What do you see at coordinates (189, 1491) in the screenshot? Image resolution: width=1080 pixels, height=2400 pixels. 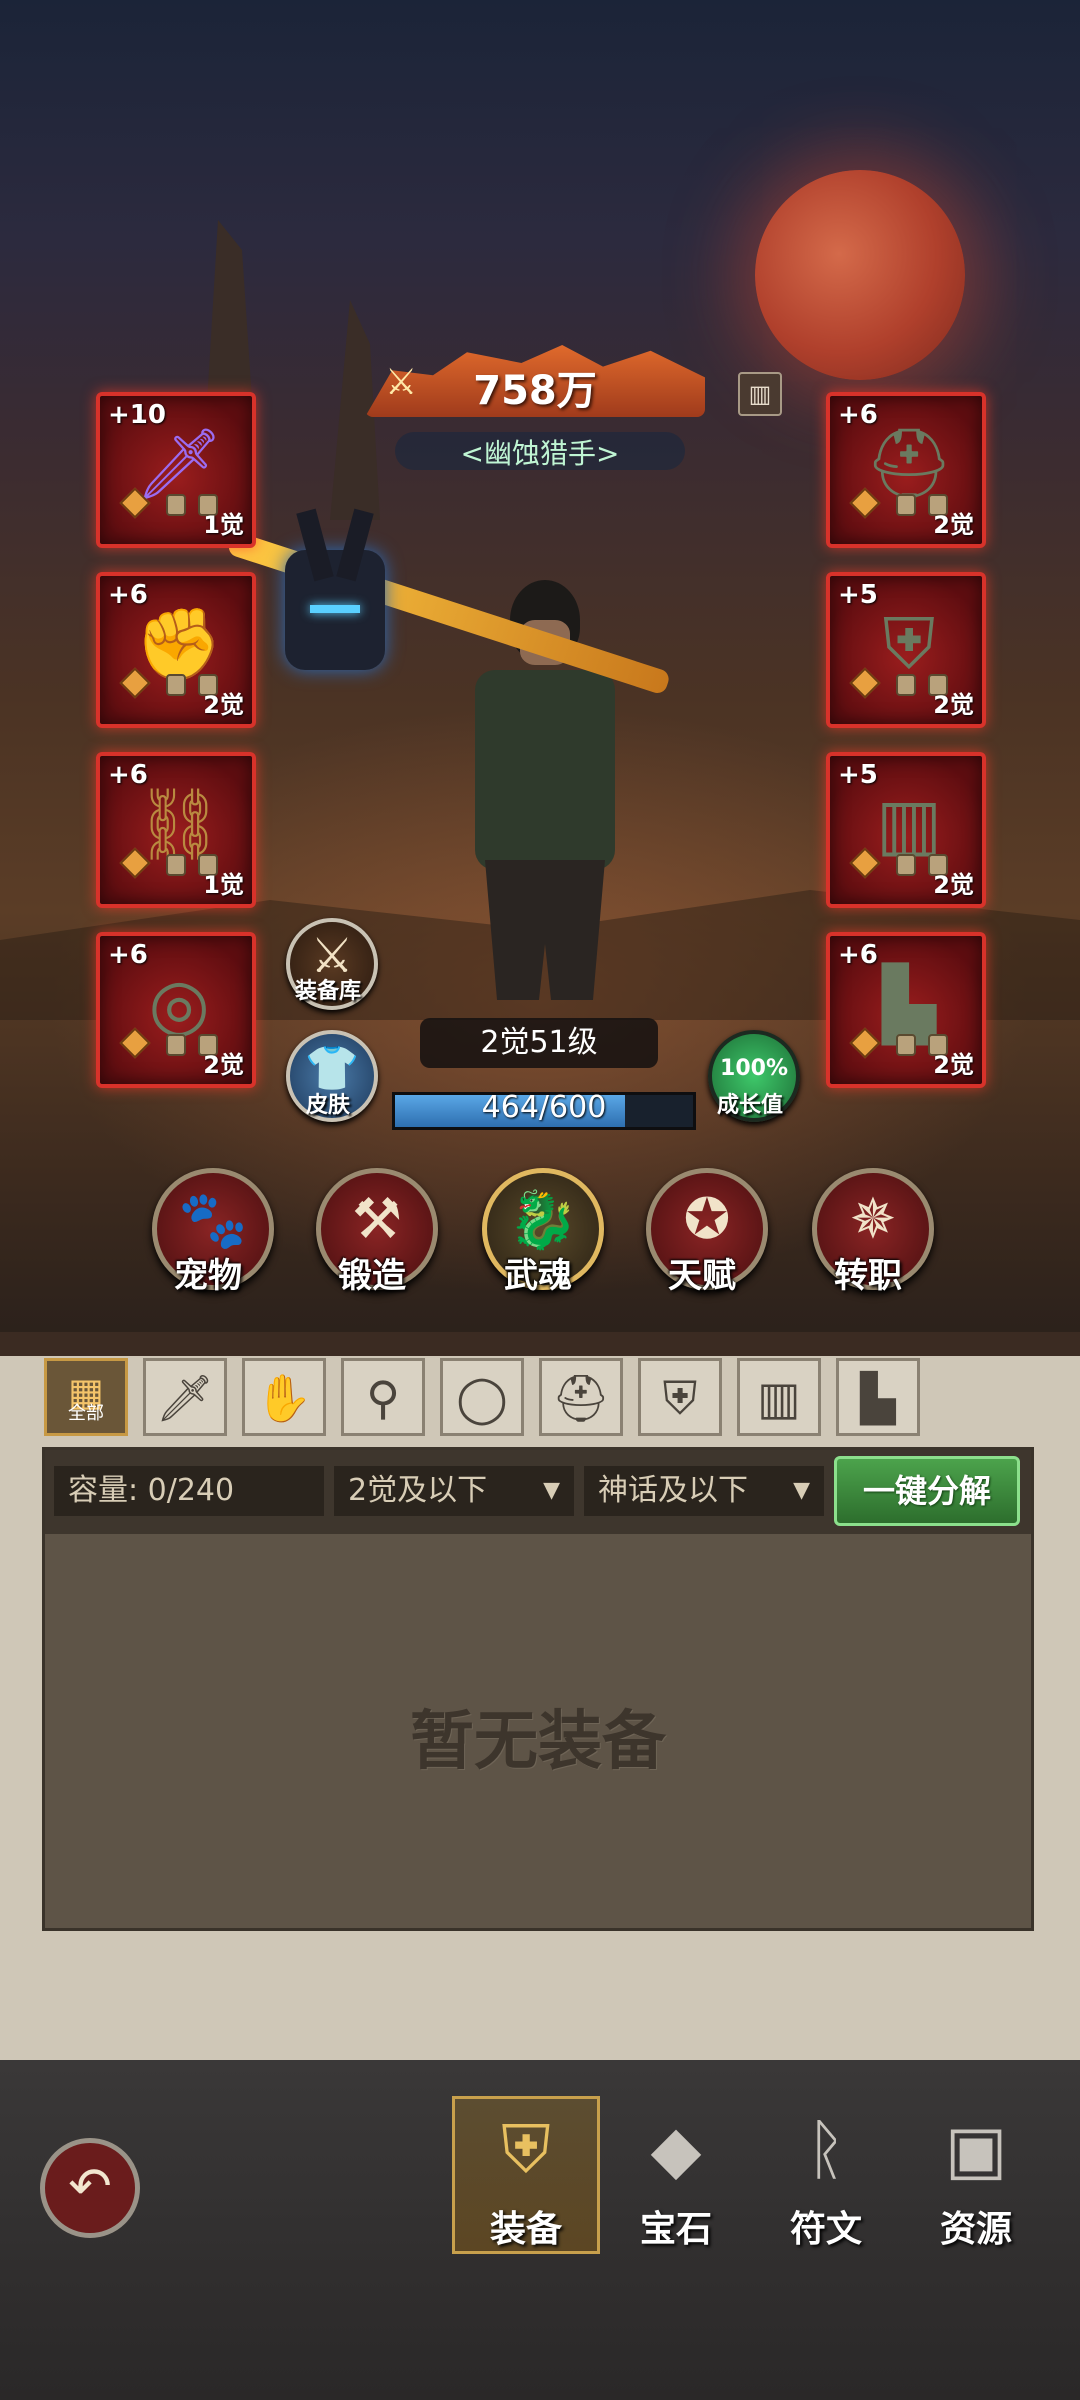 I see `capacity-display: 容量: 0/240` at bounding box center [189, 1491].